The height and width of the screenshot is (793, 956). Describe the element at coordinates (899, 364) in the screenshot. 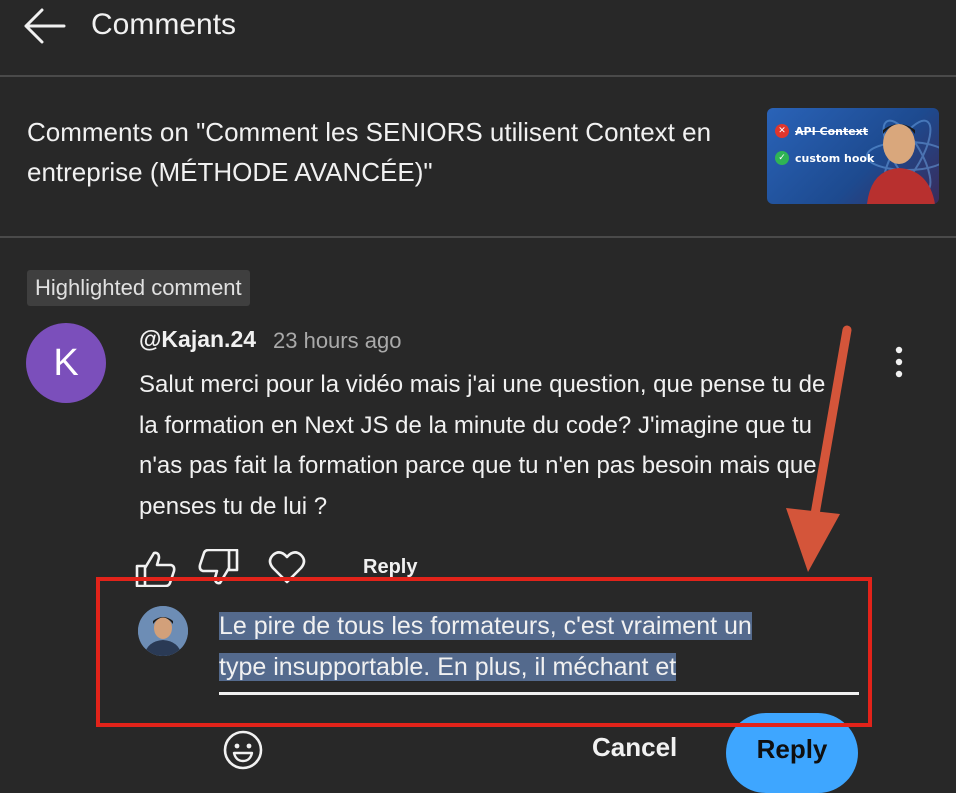

I see `more-vert-icon` at that location.